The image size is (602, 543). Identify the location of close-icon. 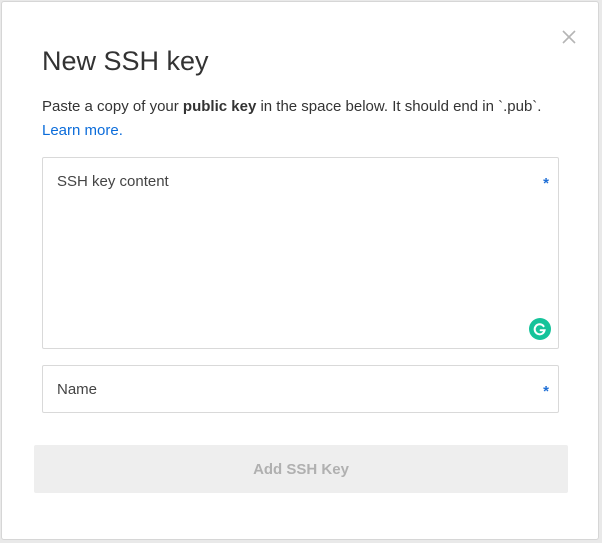
(569, 37).